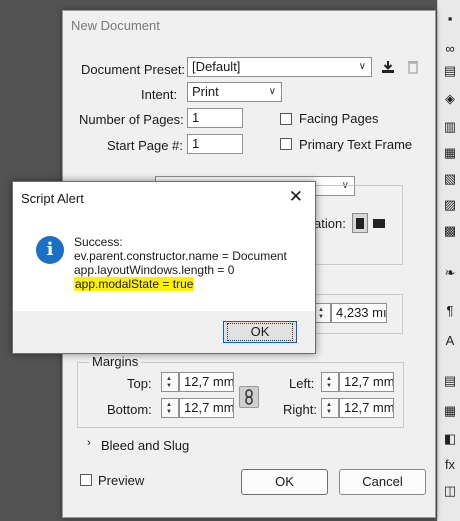 The image size is (460, 521). Describe the element at coordinates (284, 482) in the screenshot. I see `ok-button: OK` at that location.